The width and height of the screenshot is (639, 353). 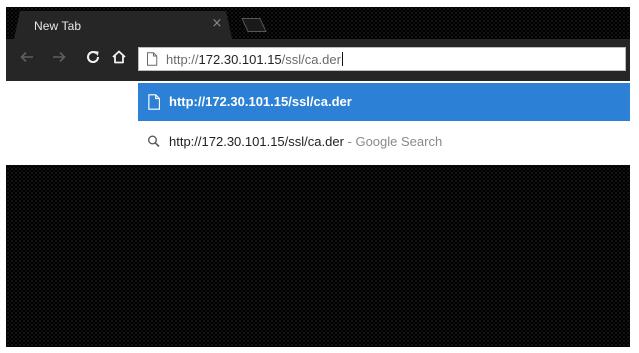 I want to click on tab-strip: New Tab ×, so click(x=318, y=23).